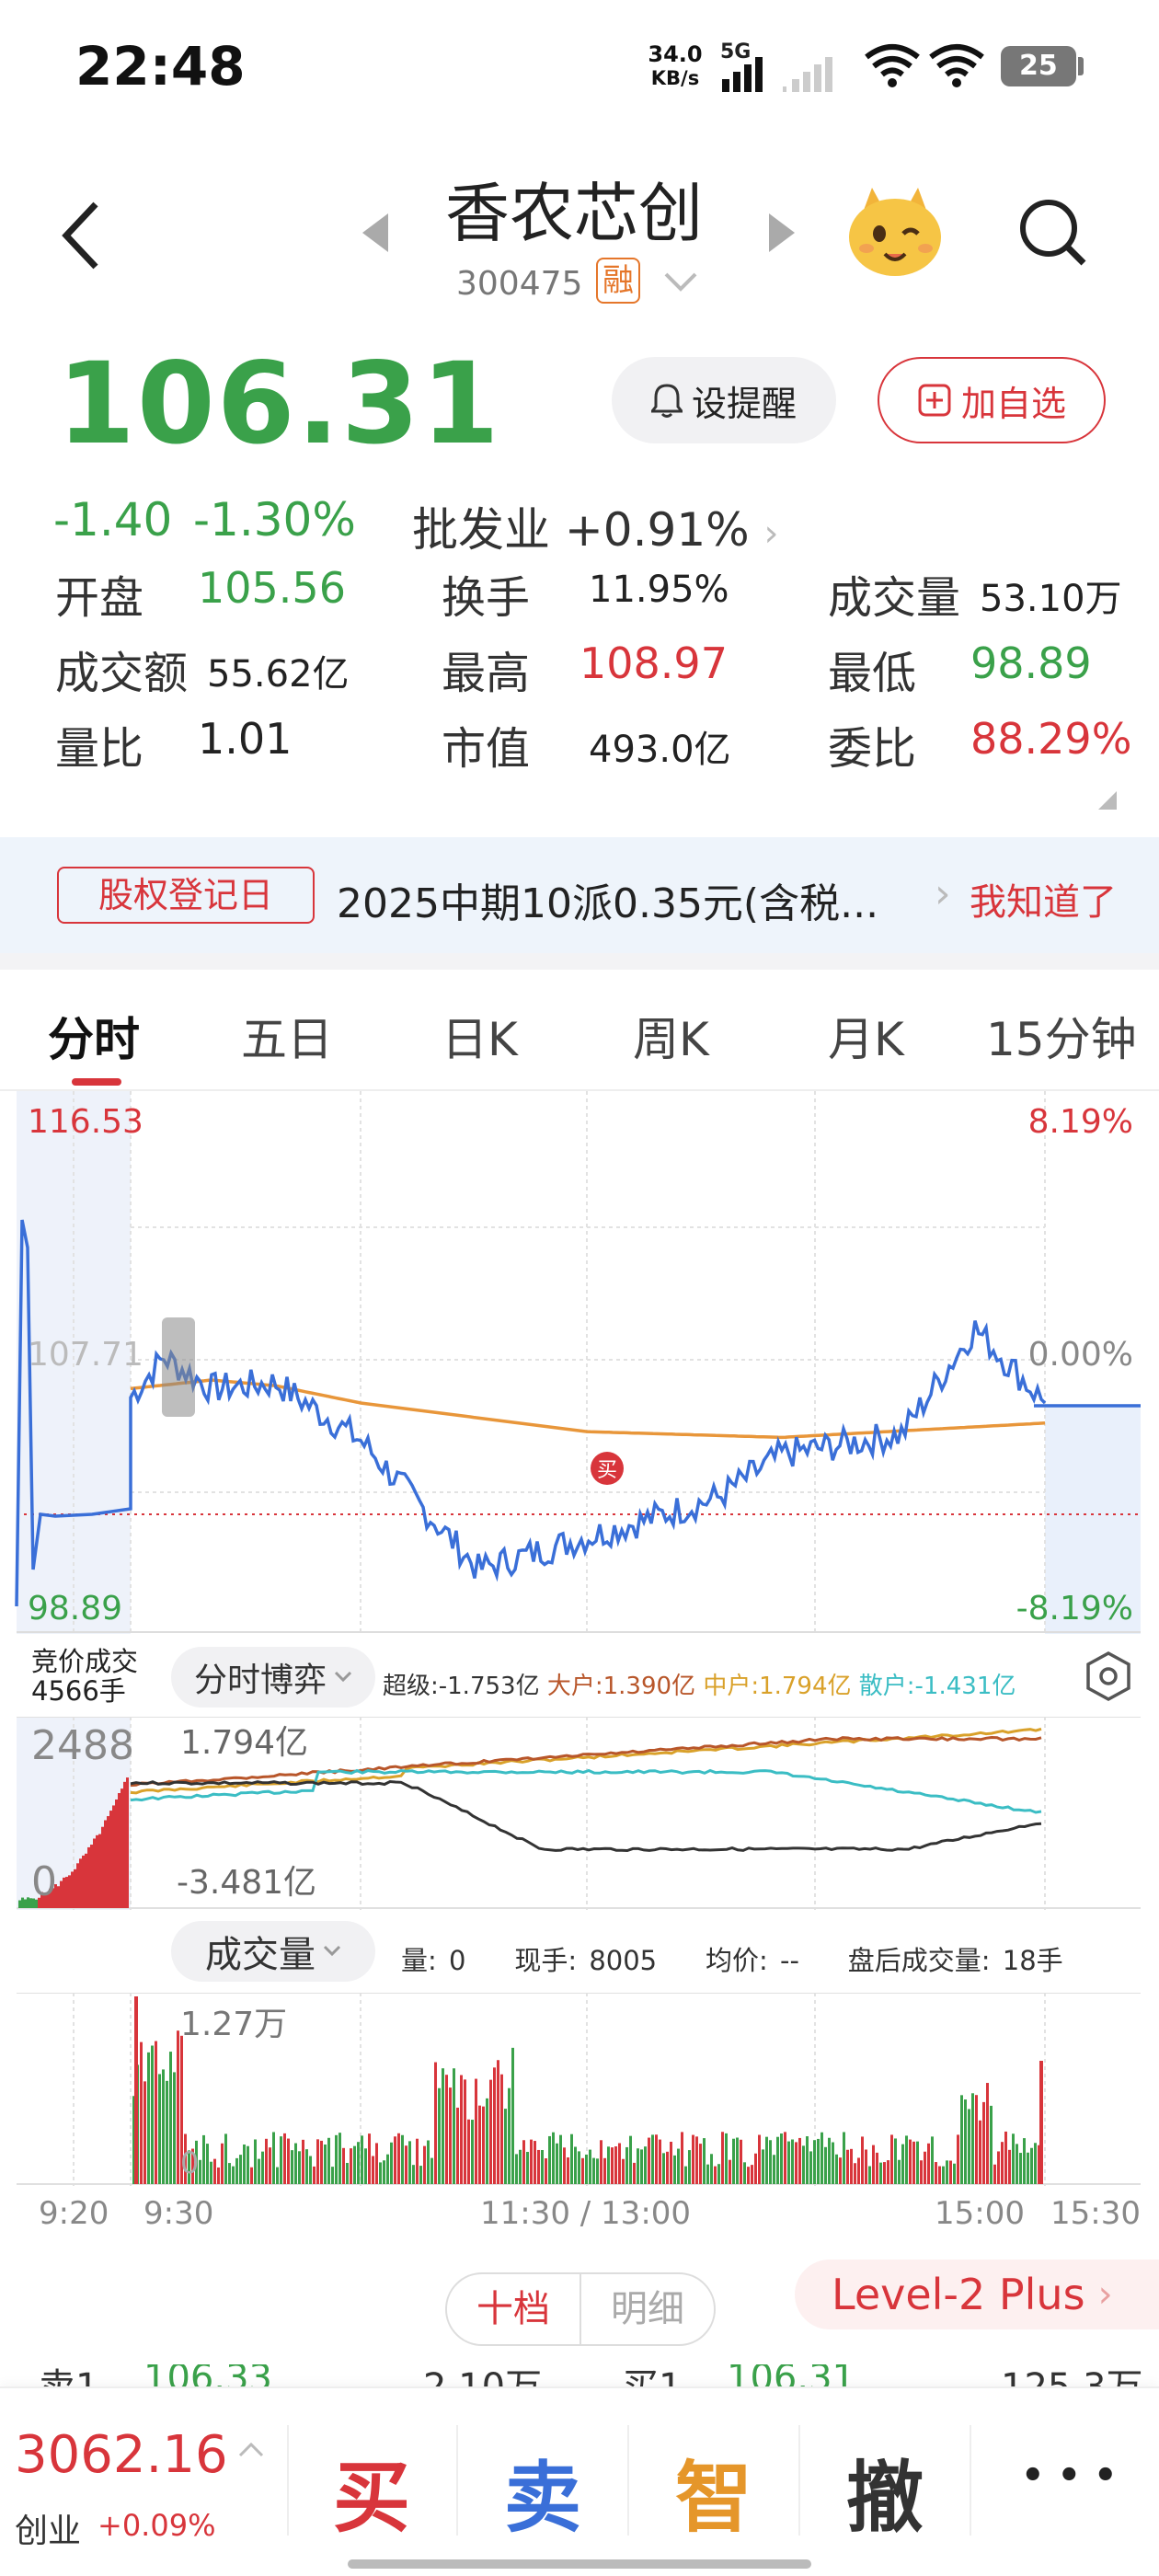 This screenshot has height=2576, width=1159. I want to click on price-high-label: 116.53, so click(85, 1122).